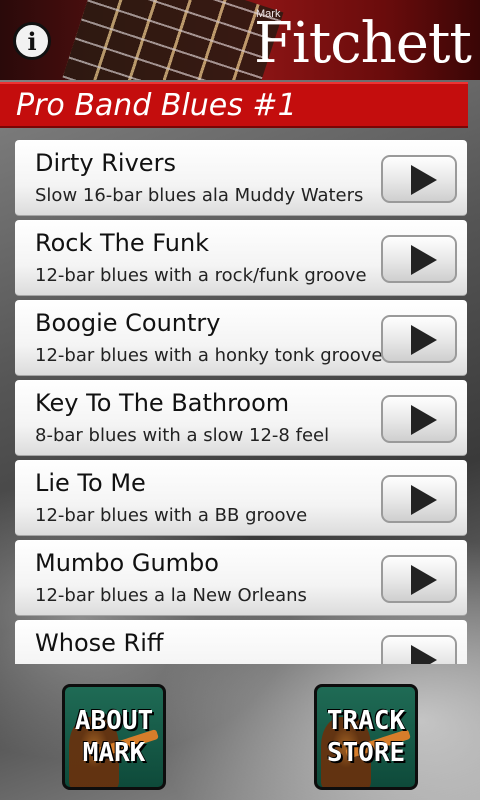 Image resolution: width=480 pixels, height=800 pixels. What do you see at coordinates (171, 595) in the screenshot?
I see `track-description: 12-bar blues a la New Orleans` at bounding box center [171, 595].